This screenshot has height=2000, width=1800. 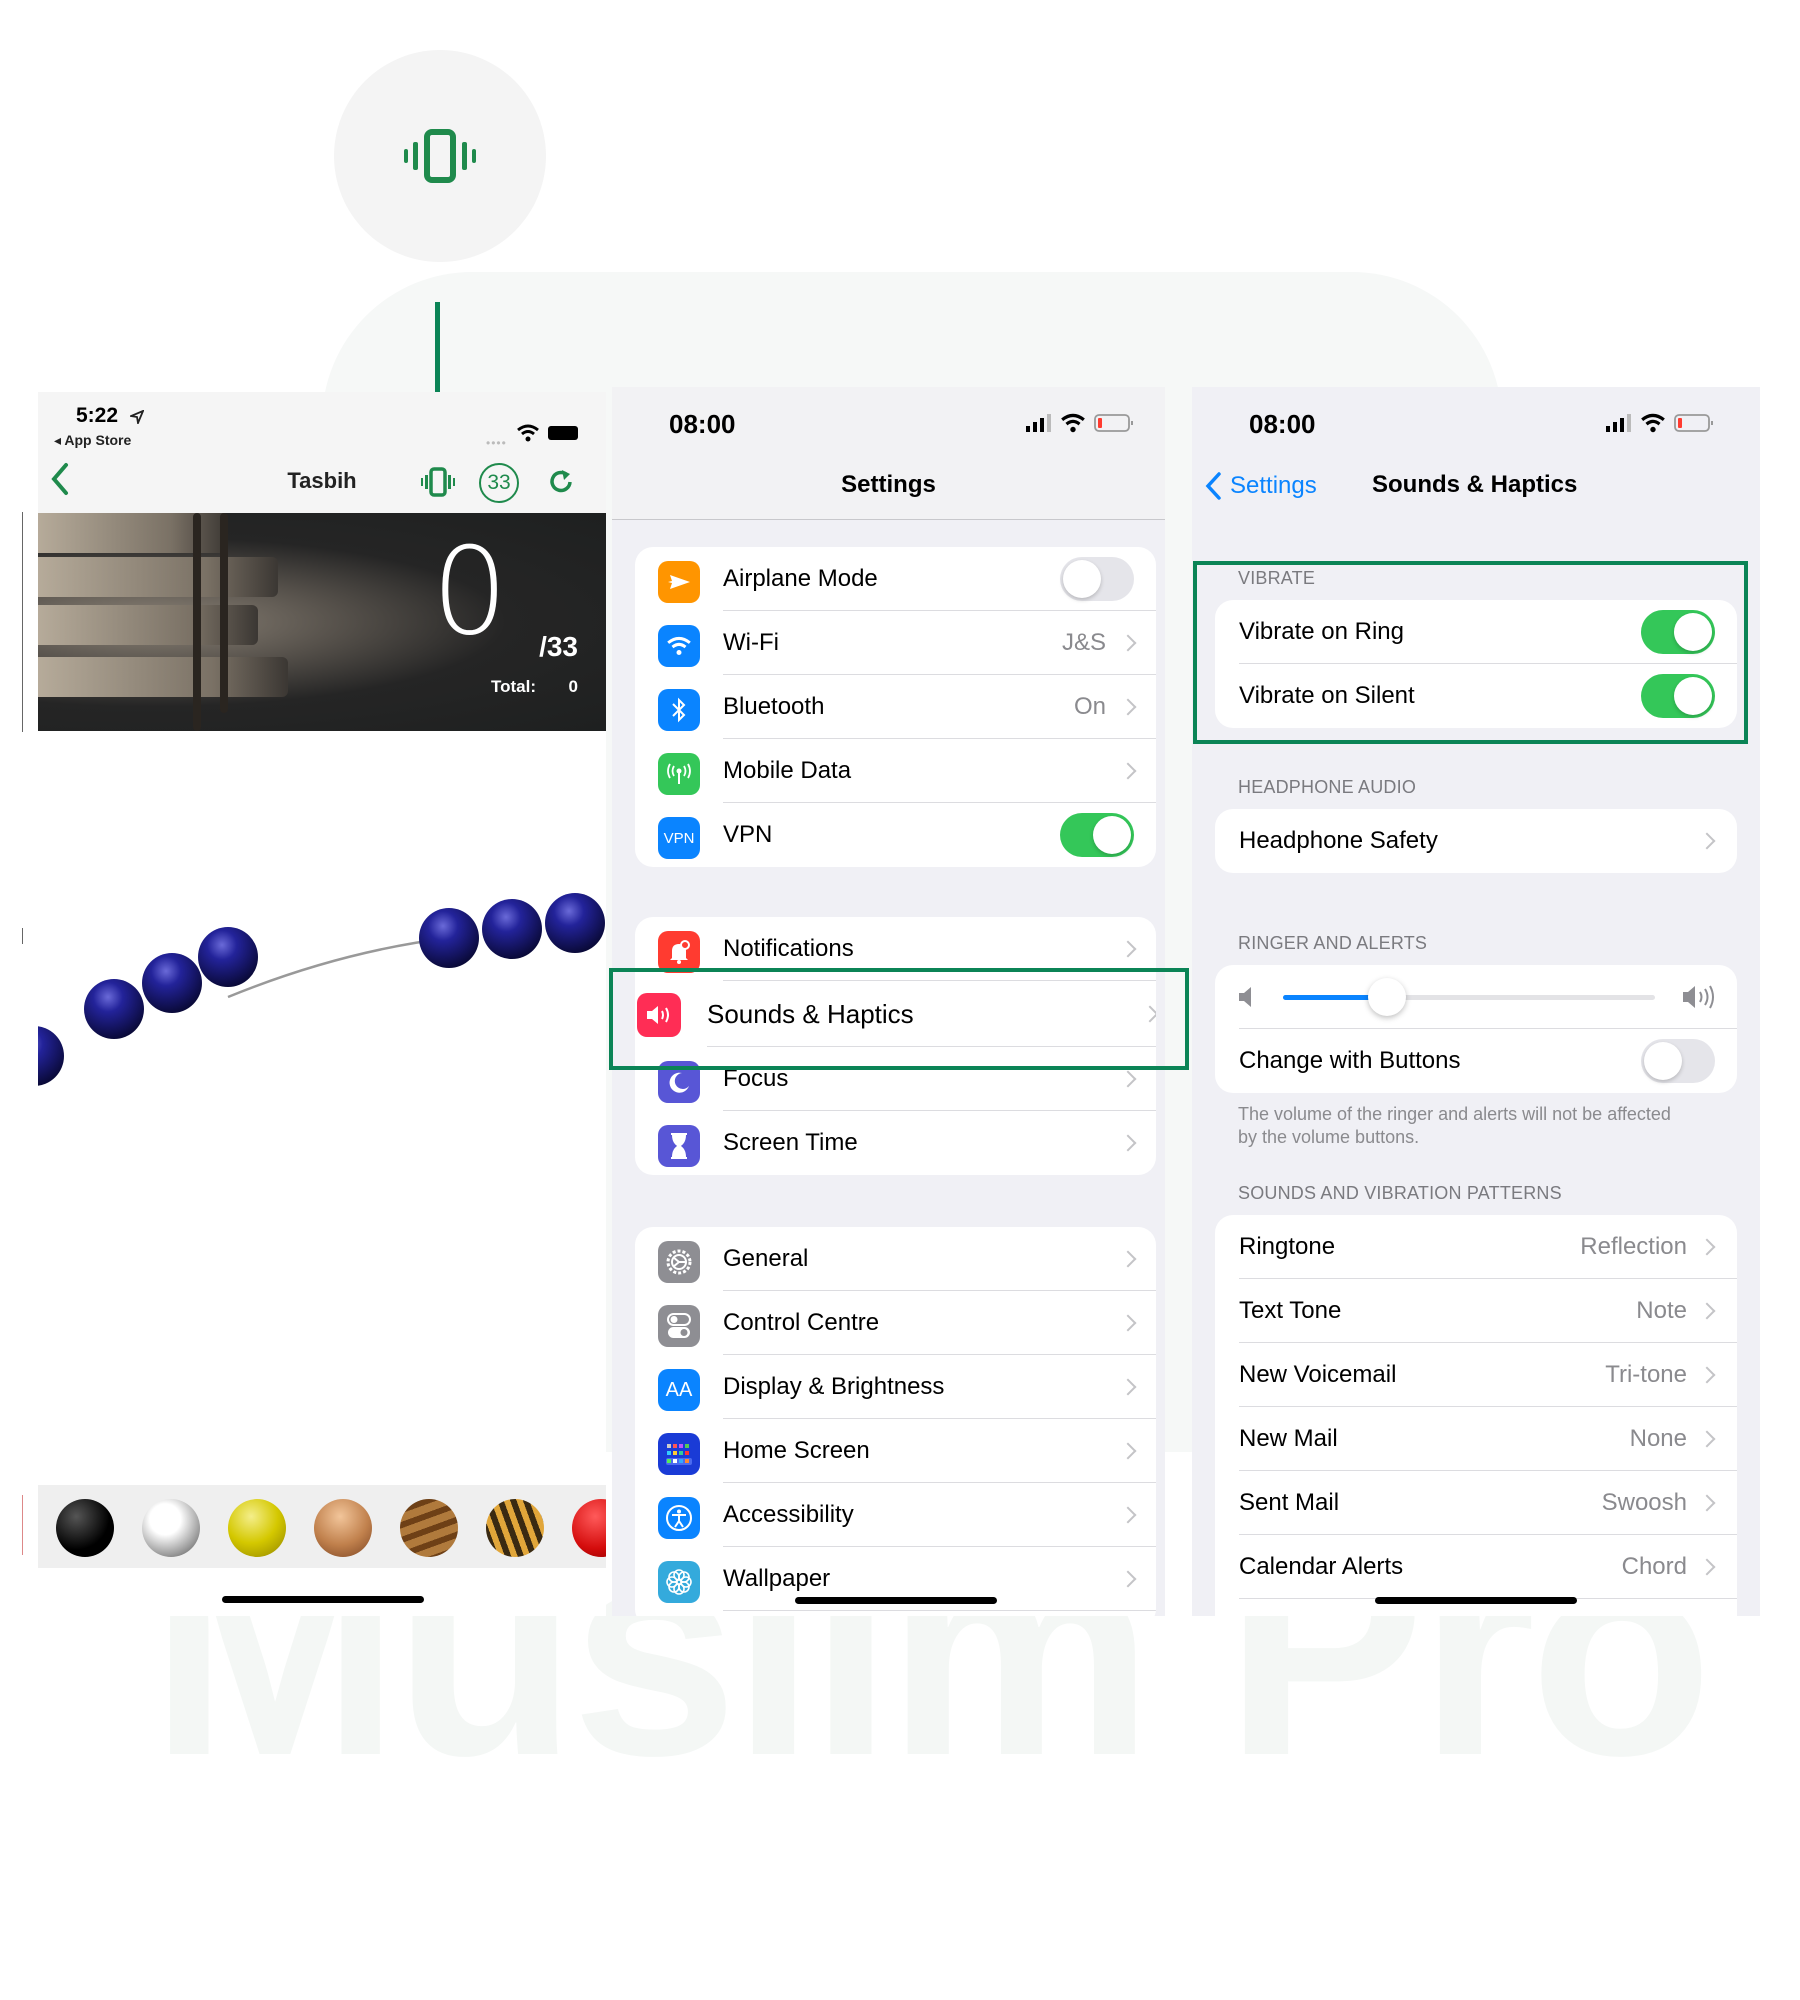 I want to click on settings-item-home-screen: Home Screen, so click(x=895, y=1451).